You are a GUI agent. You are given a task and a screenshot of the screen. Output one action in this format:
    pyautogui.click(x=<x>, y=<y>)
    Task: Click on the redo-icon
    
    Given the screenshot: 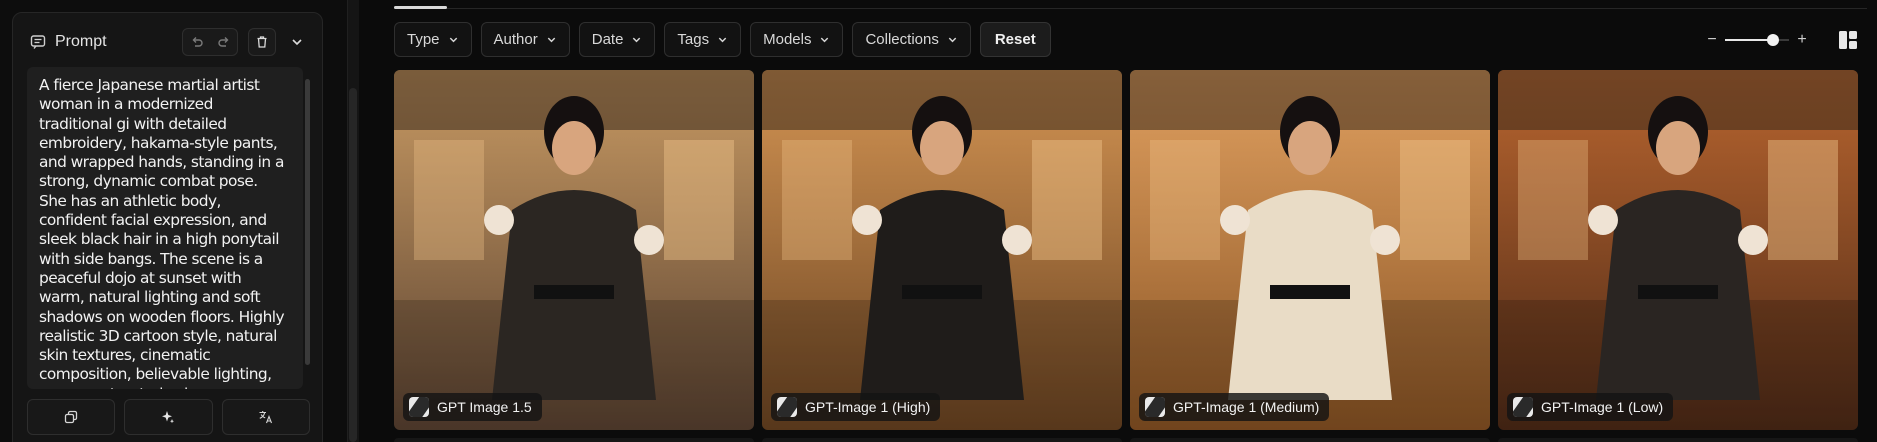 What is the action you would take?
    pyautogui.click(x=222, y=42)
    